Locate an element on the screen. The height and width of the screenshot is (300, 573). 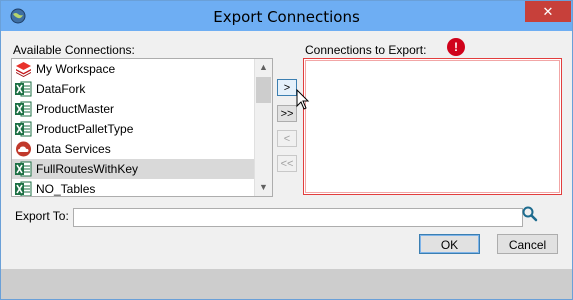
list-scrollbar: ▲ ▼ is located at coordinates (263, 127).